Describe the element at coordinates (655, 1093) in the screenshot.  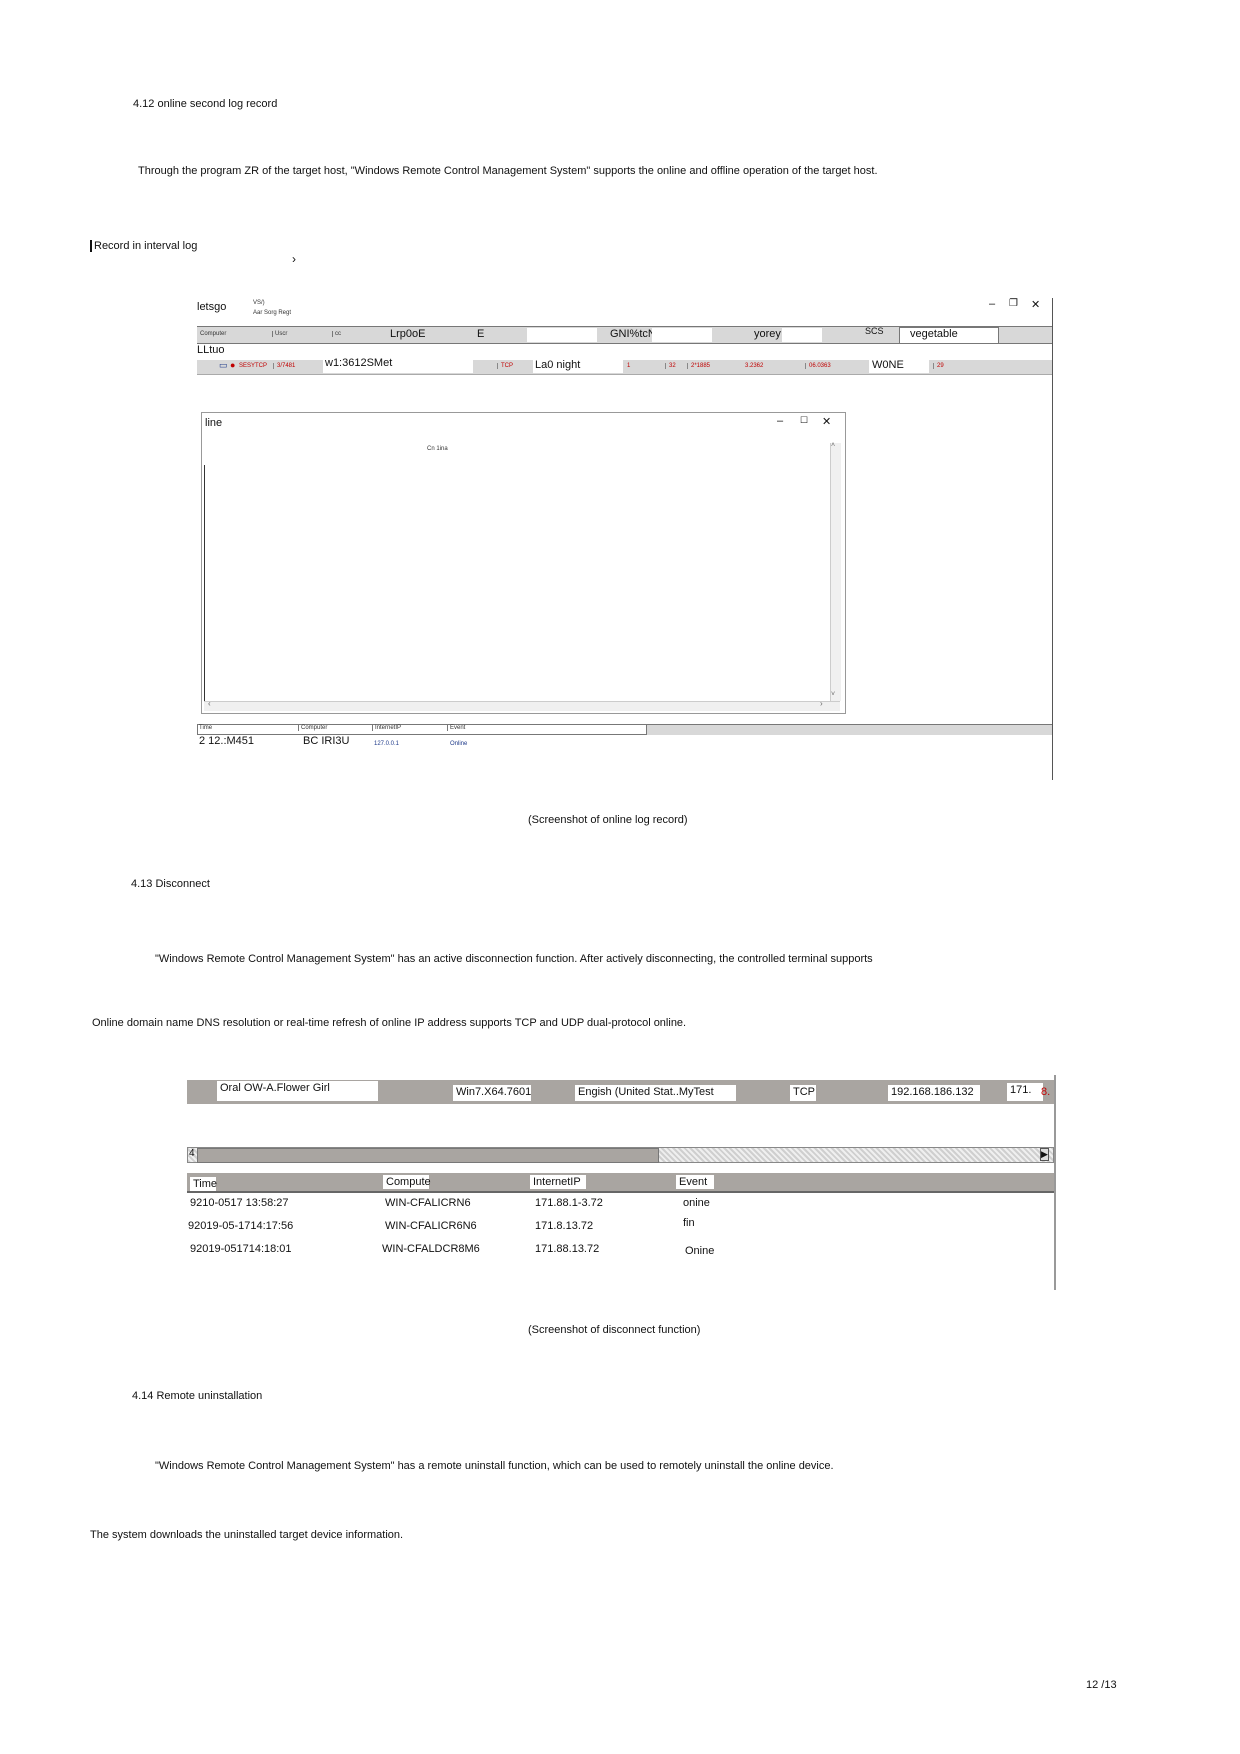
I see `client-lang: Engish (United Stat..MyTest` at that location.